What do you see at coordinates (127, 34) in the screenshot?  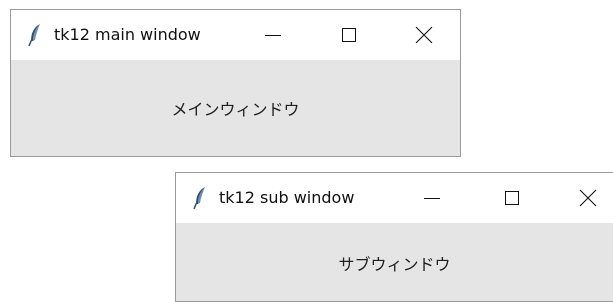 I see `window-title: tk12 main window` at bounding box center [127, 34].